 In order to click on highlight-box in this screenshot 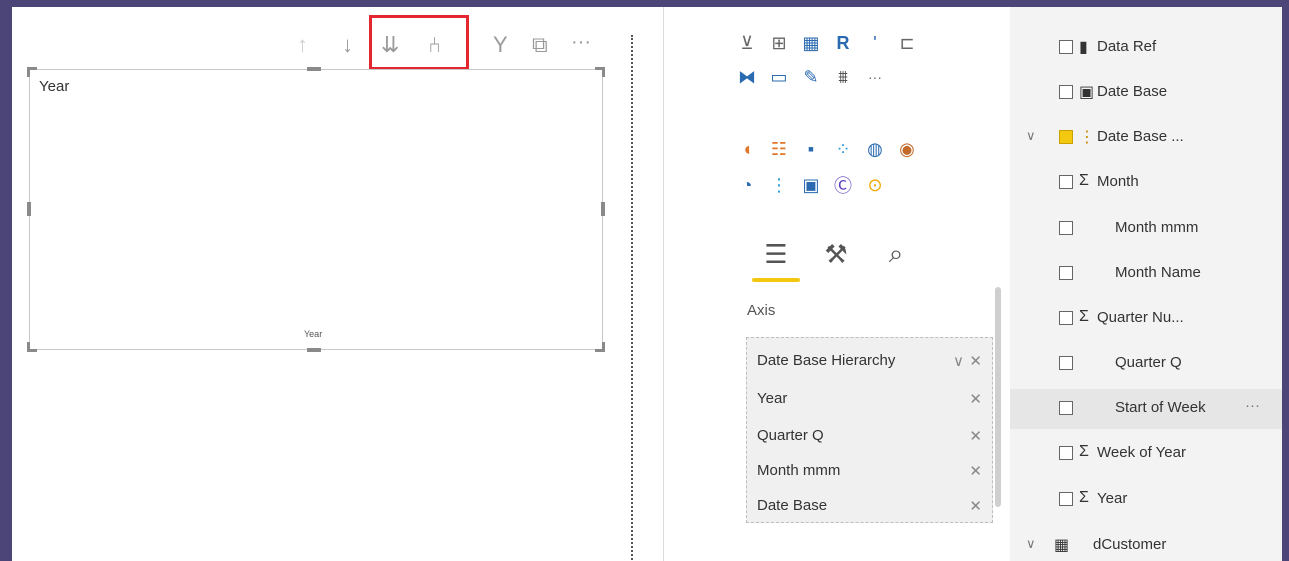, I will do `click(419, 42)`.